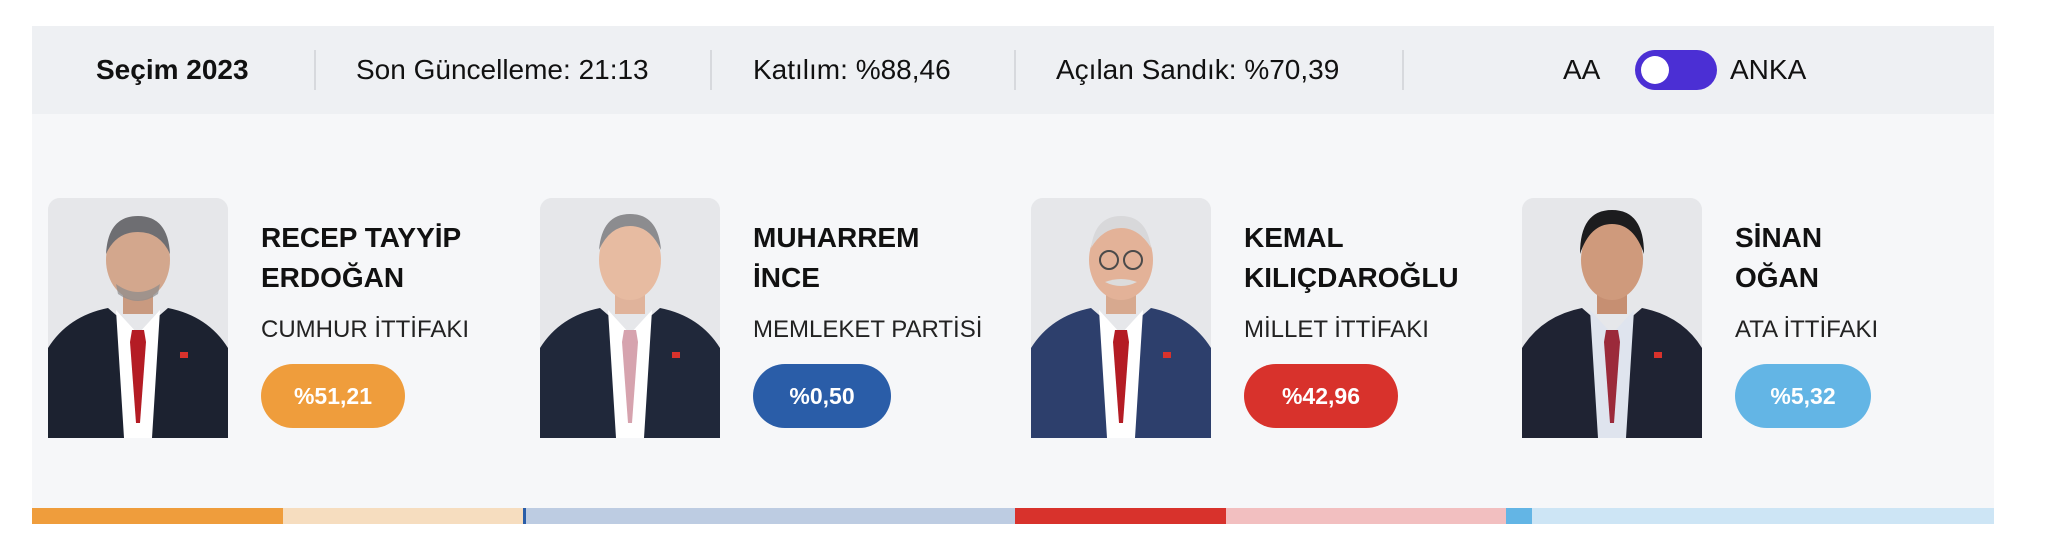 This screenshot has width=2052, height=560. Describe the element at coordinates (1336, 329) in the screenshot. I see `candidate-party: MİLLET İTTİFAKI` at that location.